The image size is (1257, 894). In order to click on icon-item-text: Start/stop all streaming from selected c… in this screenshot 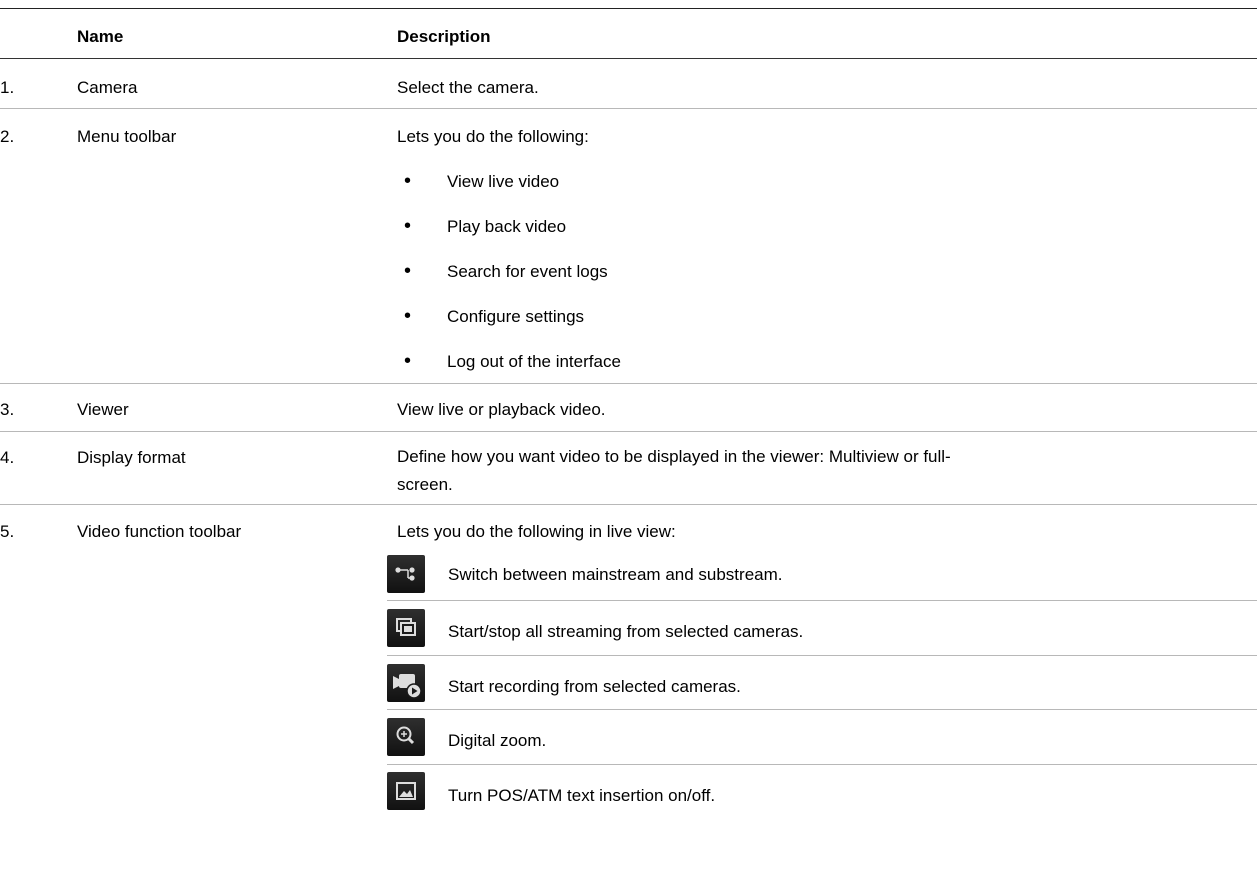, I will do `click(626, 631)`.